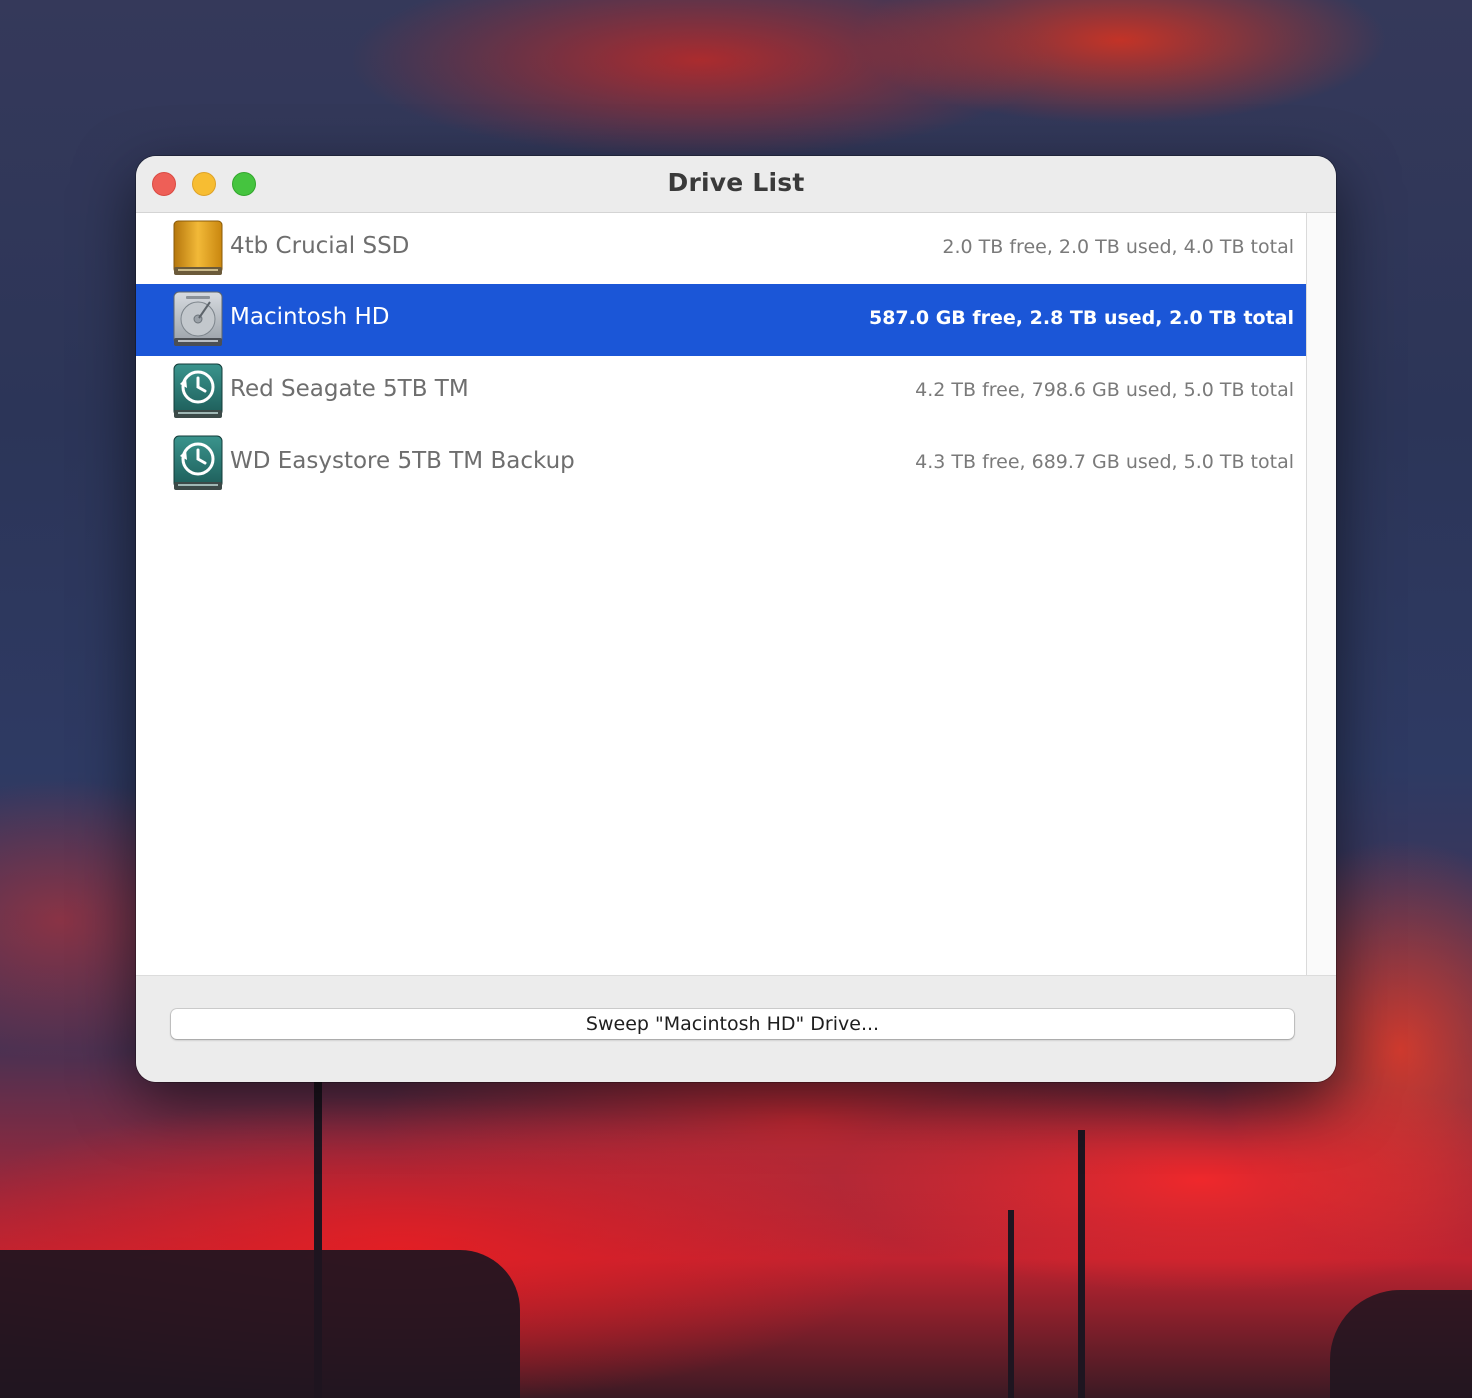 The height and width of the screenshot is (1398, 1472). What do you see at coordinates (320, 246) in the screenshot?
I see `drive-name: 4tb Crucial SSD` at bounding box center [320, 246].